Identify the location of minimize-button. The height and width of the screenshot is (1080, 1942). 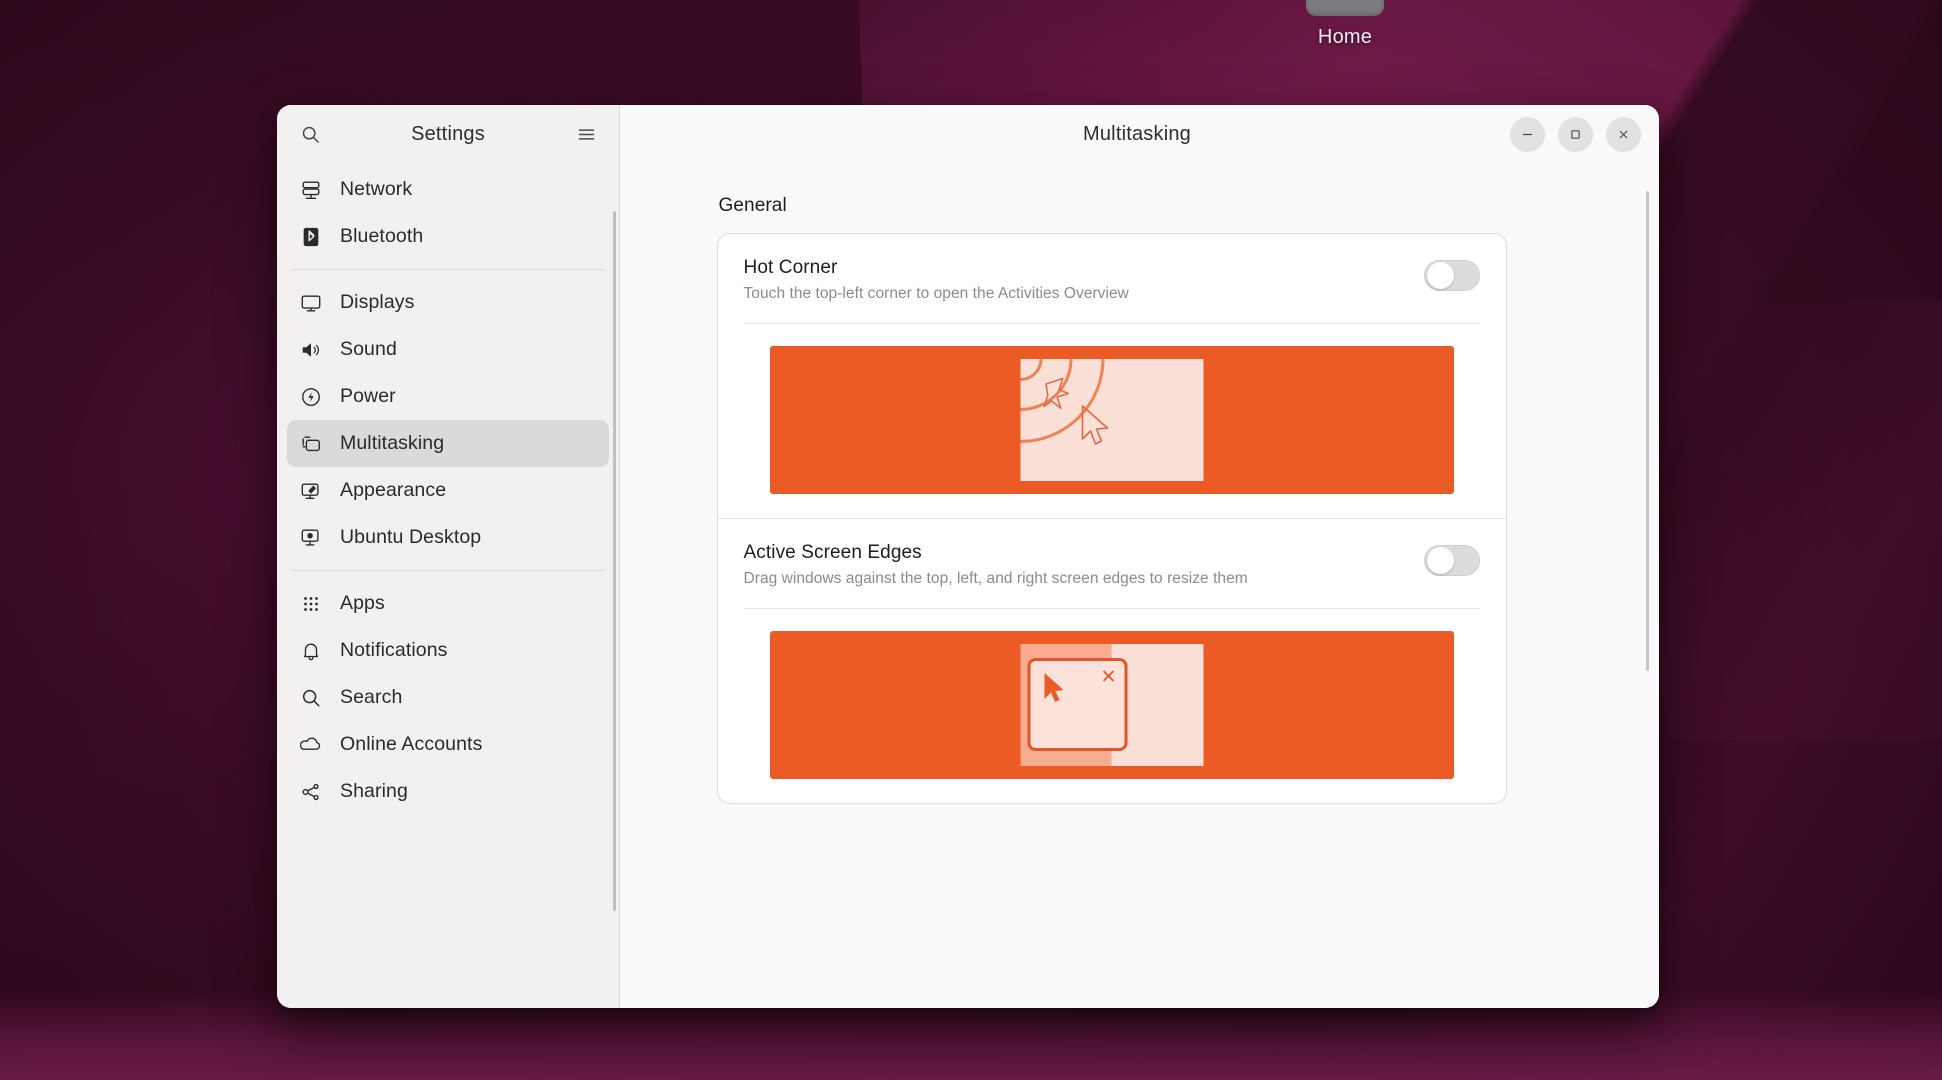
(1527, 134).